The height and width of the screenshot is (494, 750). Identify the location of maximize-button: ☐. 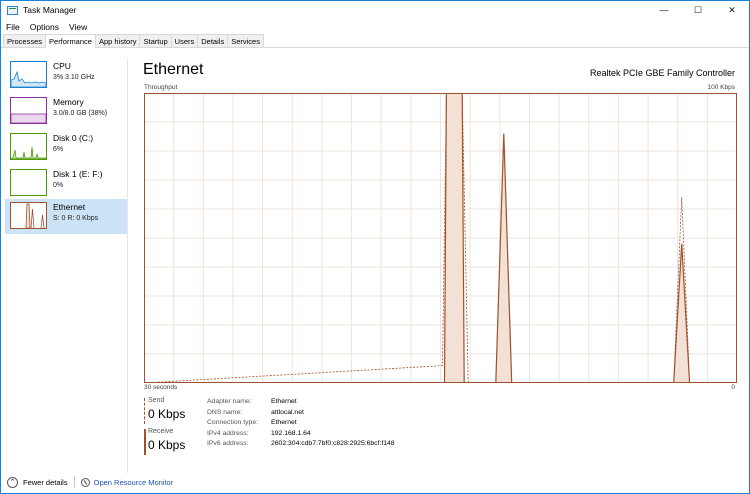
(698, 10).